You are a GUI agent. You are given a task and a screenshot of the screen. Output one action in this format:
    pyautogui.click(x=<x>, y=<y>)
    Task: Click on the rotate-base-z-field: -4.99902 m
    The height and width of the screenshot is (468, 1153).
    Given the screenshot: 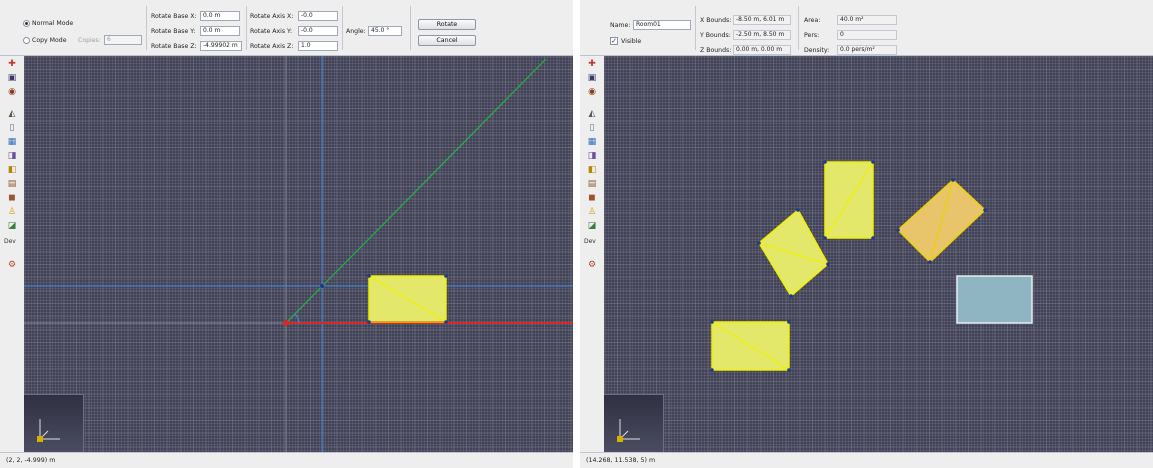 What is the action you would take?
    pyautogui.click(x=221, y=46)
    